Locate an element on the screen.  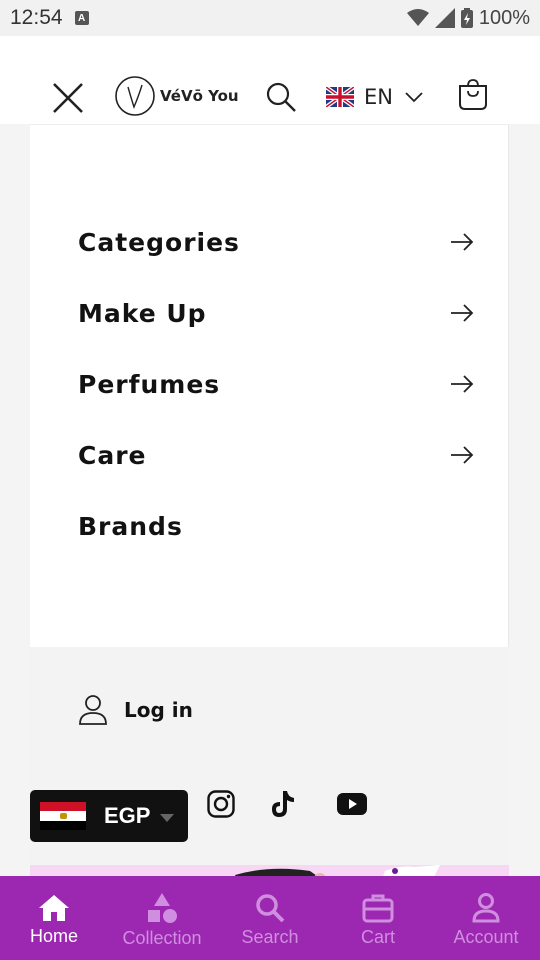
menu-item-perfumes: Perfumes is located at coordinates (276, 384).